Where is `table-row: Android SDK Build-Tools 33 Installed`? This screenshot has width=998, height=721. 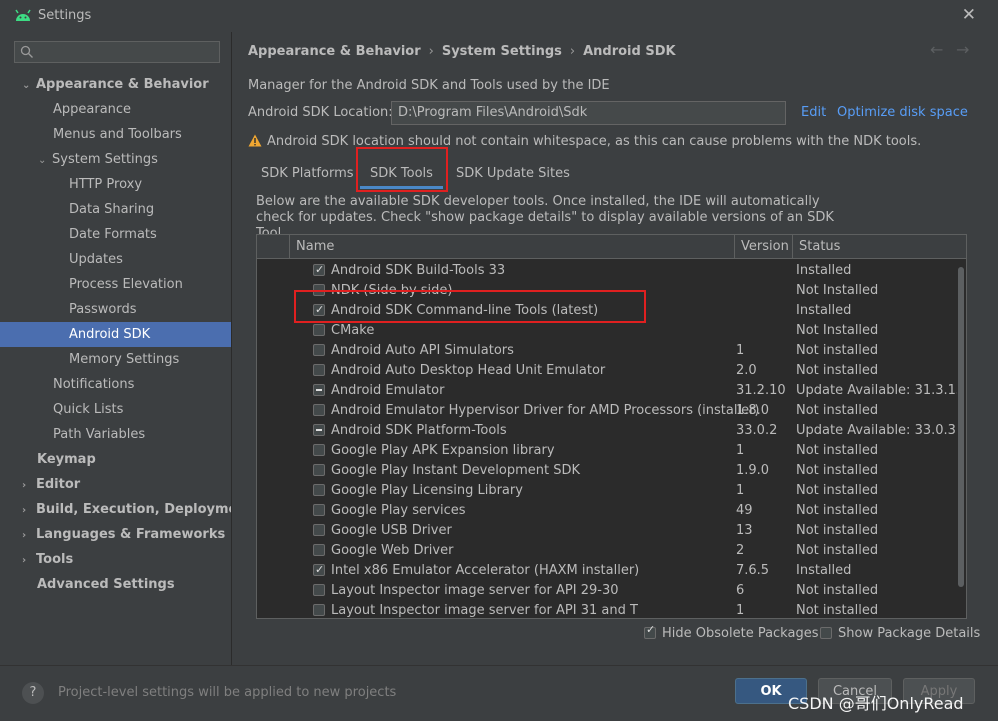
table-row: Android SDK Build-Tools 33 Installed is located at coordinates (607, 270).